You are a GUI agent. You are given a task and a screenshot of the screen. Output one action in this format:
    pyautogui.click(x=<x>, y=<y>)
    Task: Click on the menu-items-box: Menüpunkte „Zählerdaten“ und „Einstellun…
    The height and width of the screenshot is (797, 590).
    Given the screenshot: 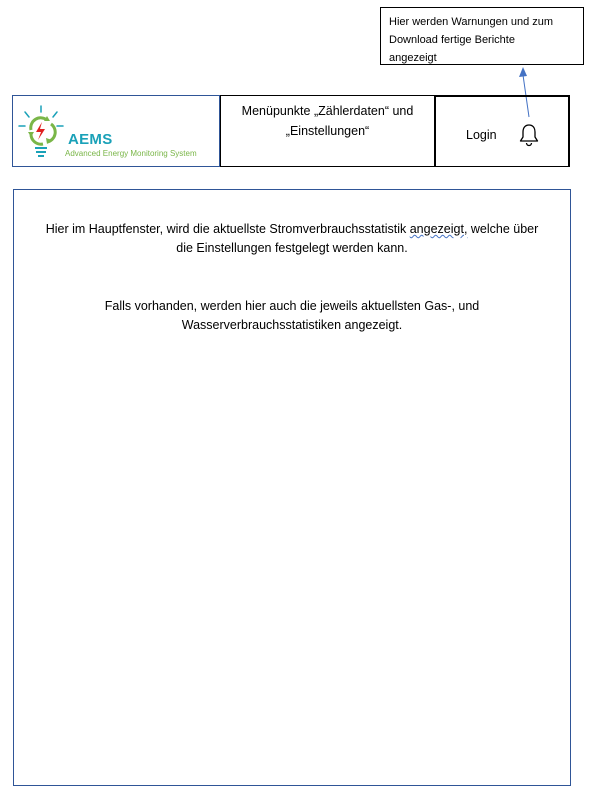 What is the action you would take?
    pyautogui.click(x=327, y=131)
    